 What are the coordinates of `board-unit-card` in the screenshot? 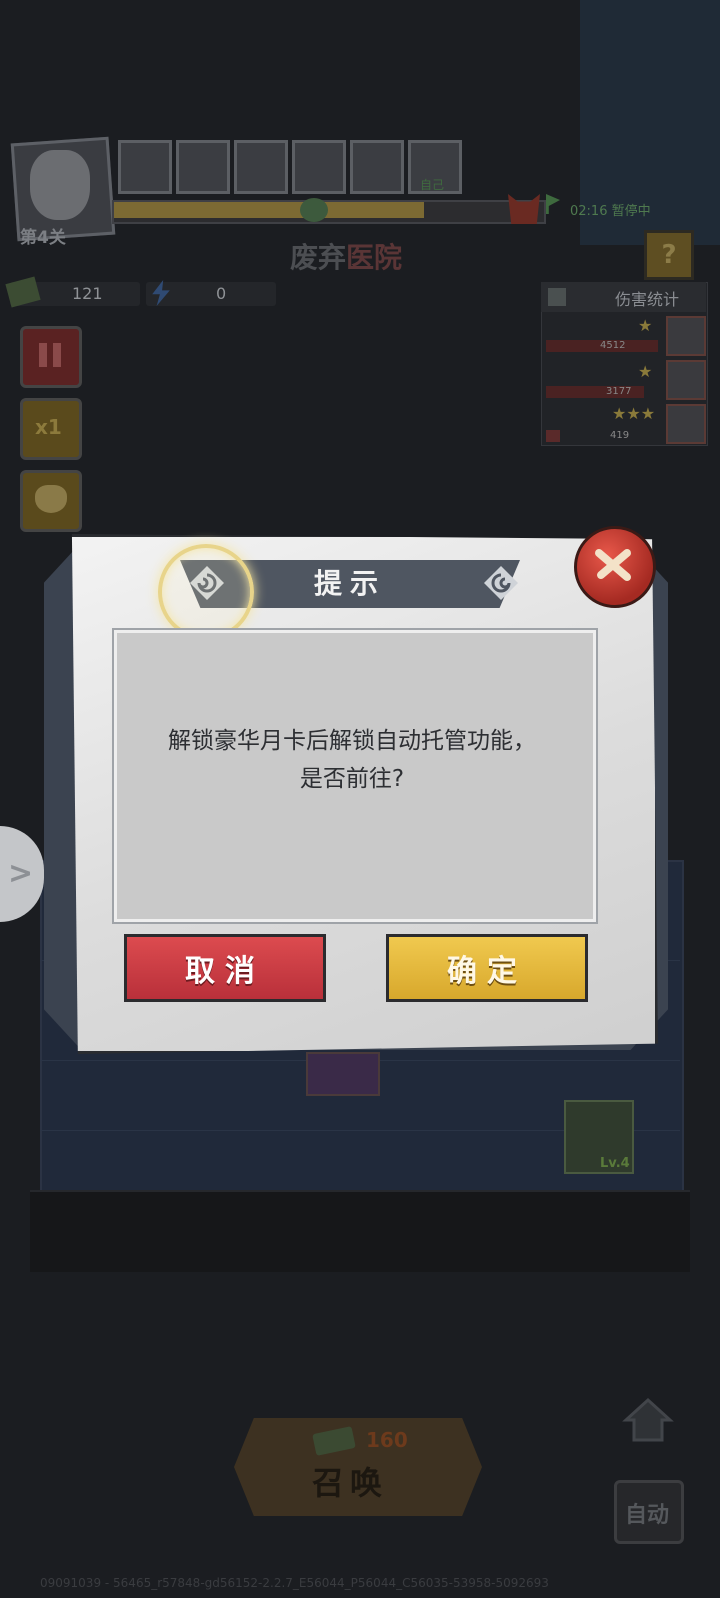 It's located at (343, 1074).